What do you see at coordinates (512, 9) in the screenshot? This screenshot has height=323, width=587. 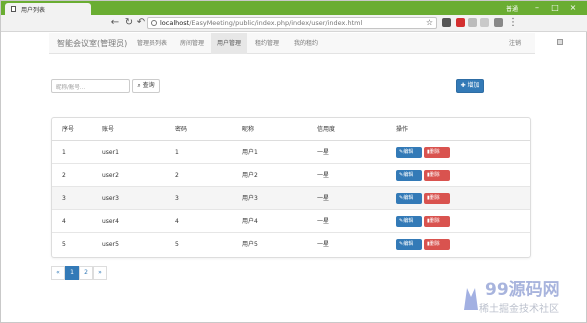 I see `window-user-label: 普通` at bounding box center [512, 9].